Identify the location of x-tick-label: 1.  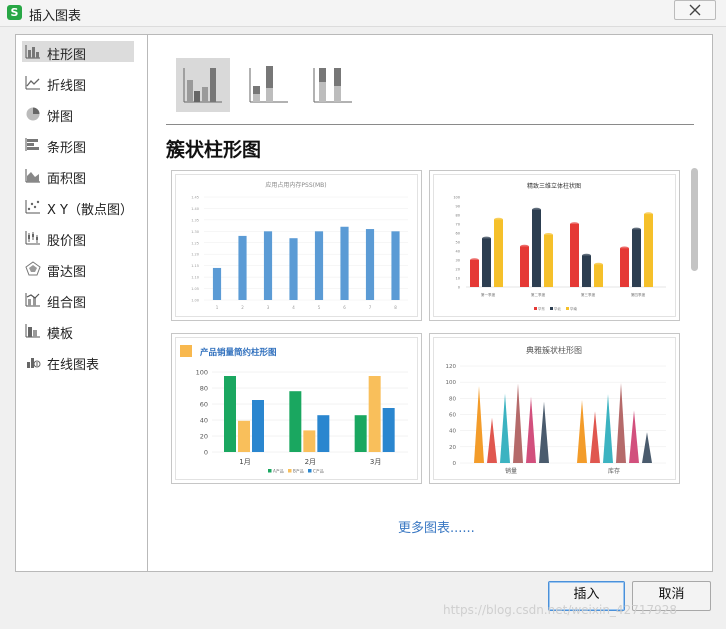
(217, 307).